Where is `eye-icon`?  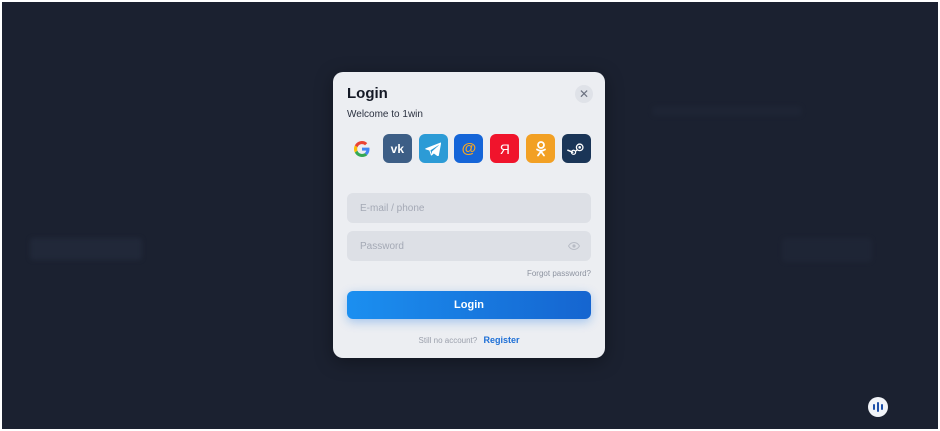
eye-icon is located at coordinates (574, 246).